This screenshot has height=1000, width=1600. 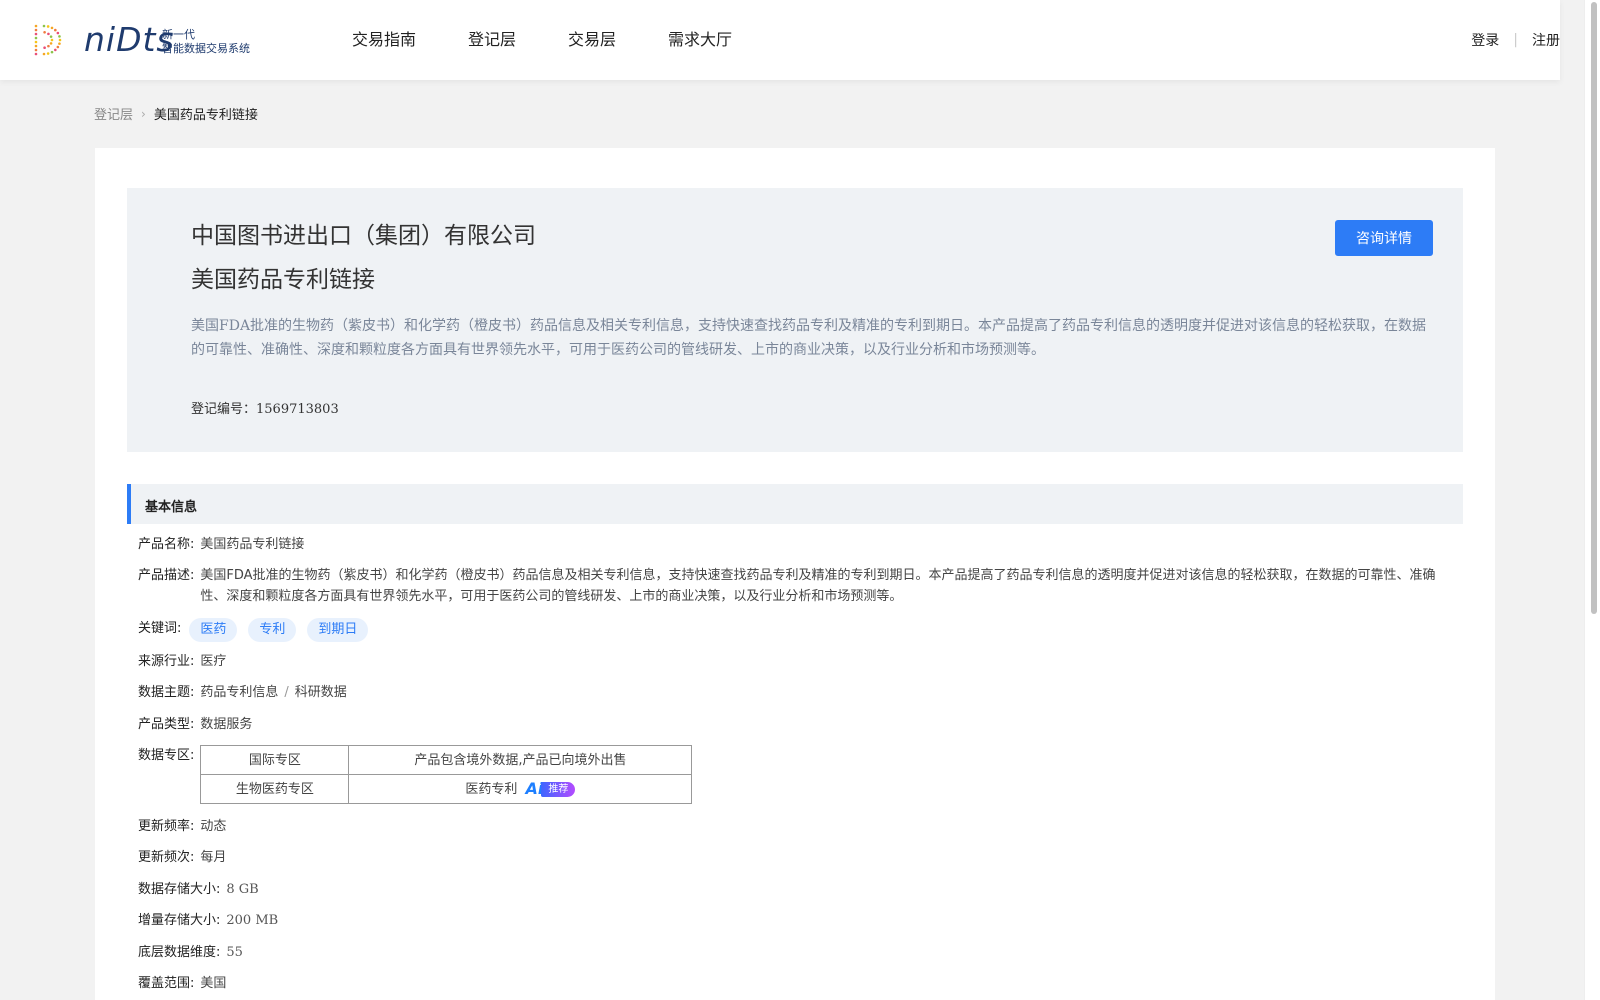 What do you see at coordinates (272, 630) in the screenshot?
I see `keyword-tag: 专利` at bounding box center [272, 630].